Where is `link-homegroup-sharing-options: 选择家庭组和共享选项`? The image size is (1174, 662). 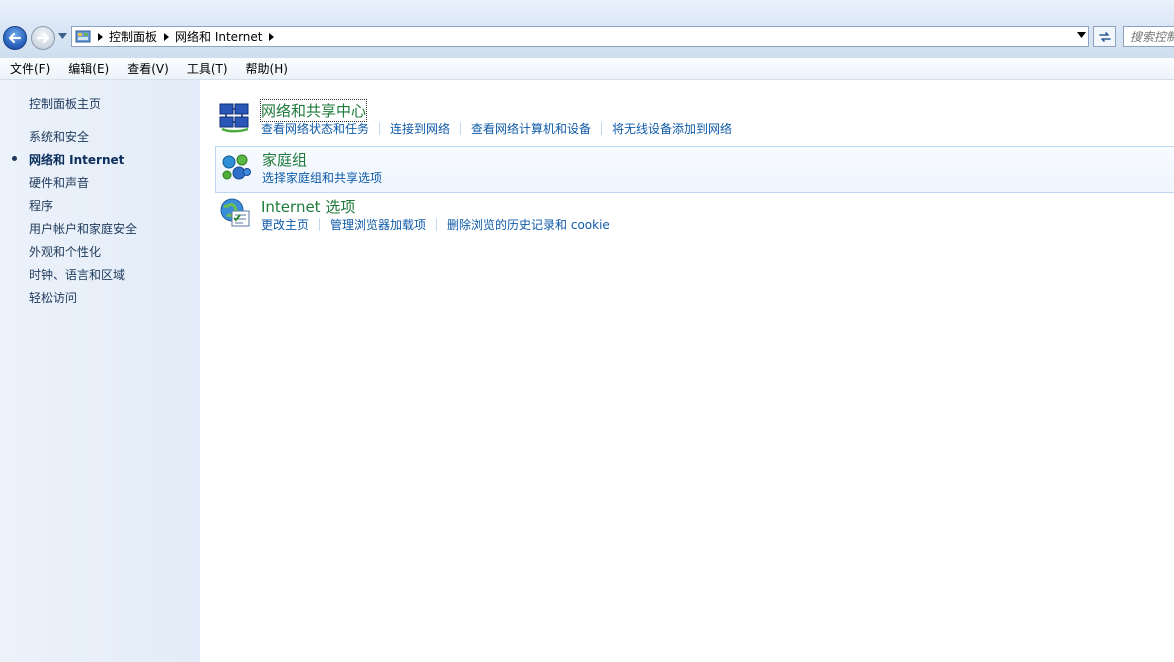
link-homegroup-sharing-options: 选择家庭组和共享选项 is located at coordinates (322, 177).